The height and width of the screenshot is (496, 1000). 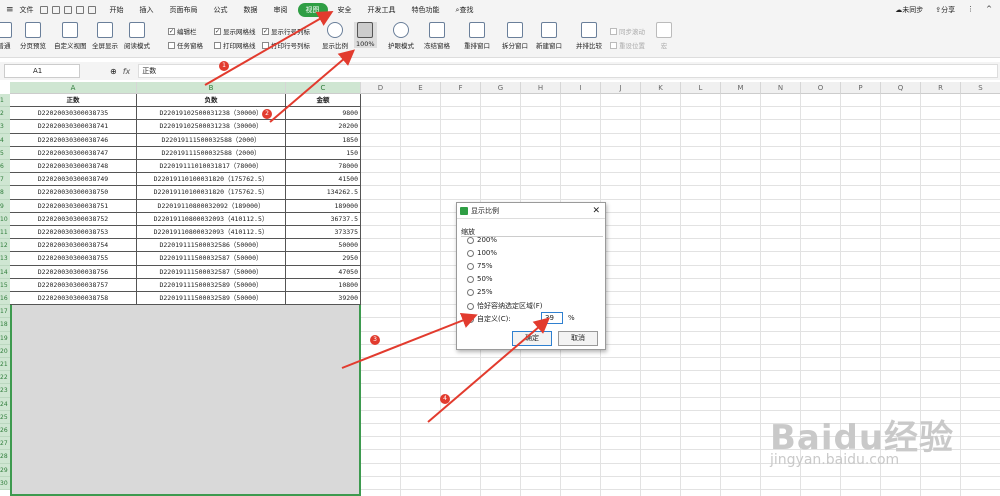 What do you see at coordinates (901, 88) in the screenshot?
I see `column-header: Q` at bounding box center [901, 88].